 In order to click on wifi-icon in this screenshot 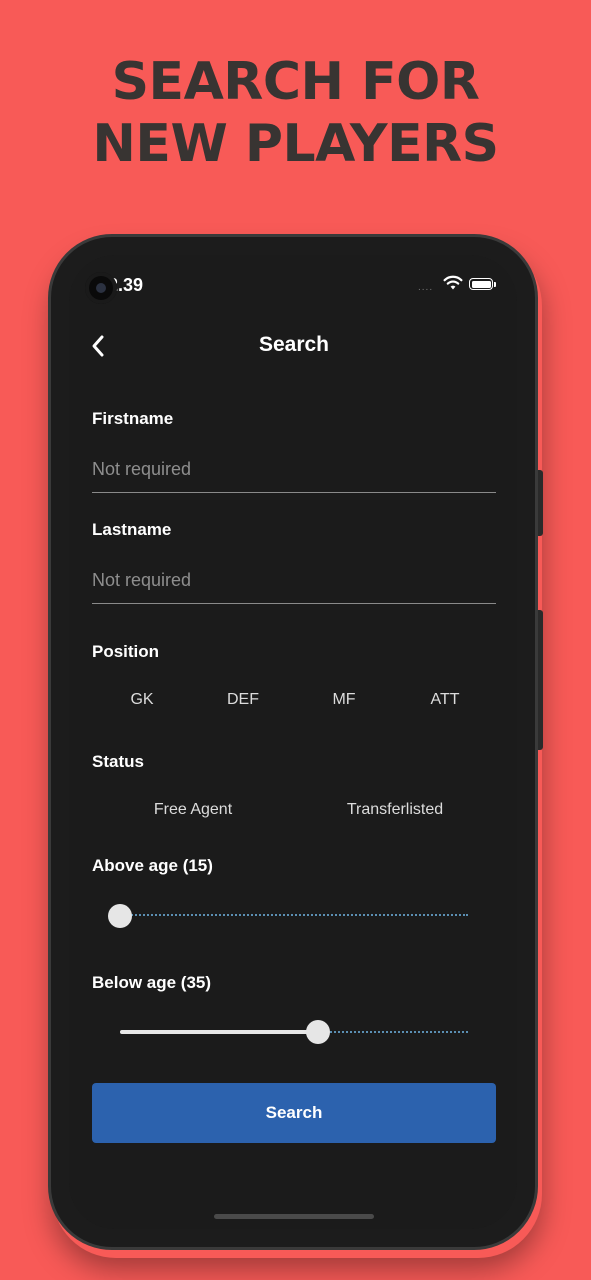, I will do `click(453, 285)`.